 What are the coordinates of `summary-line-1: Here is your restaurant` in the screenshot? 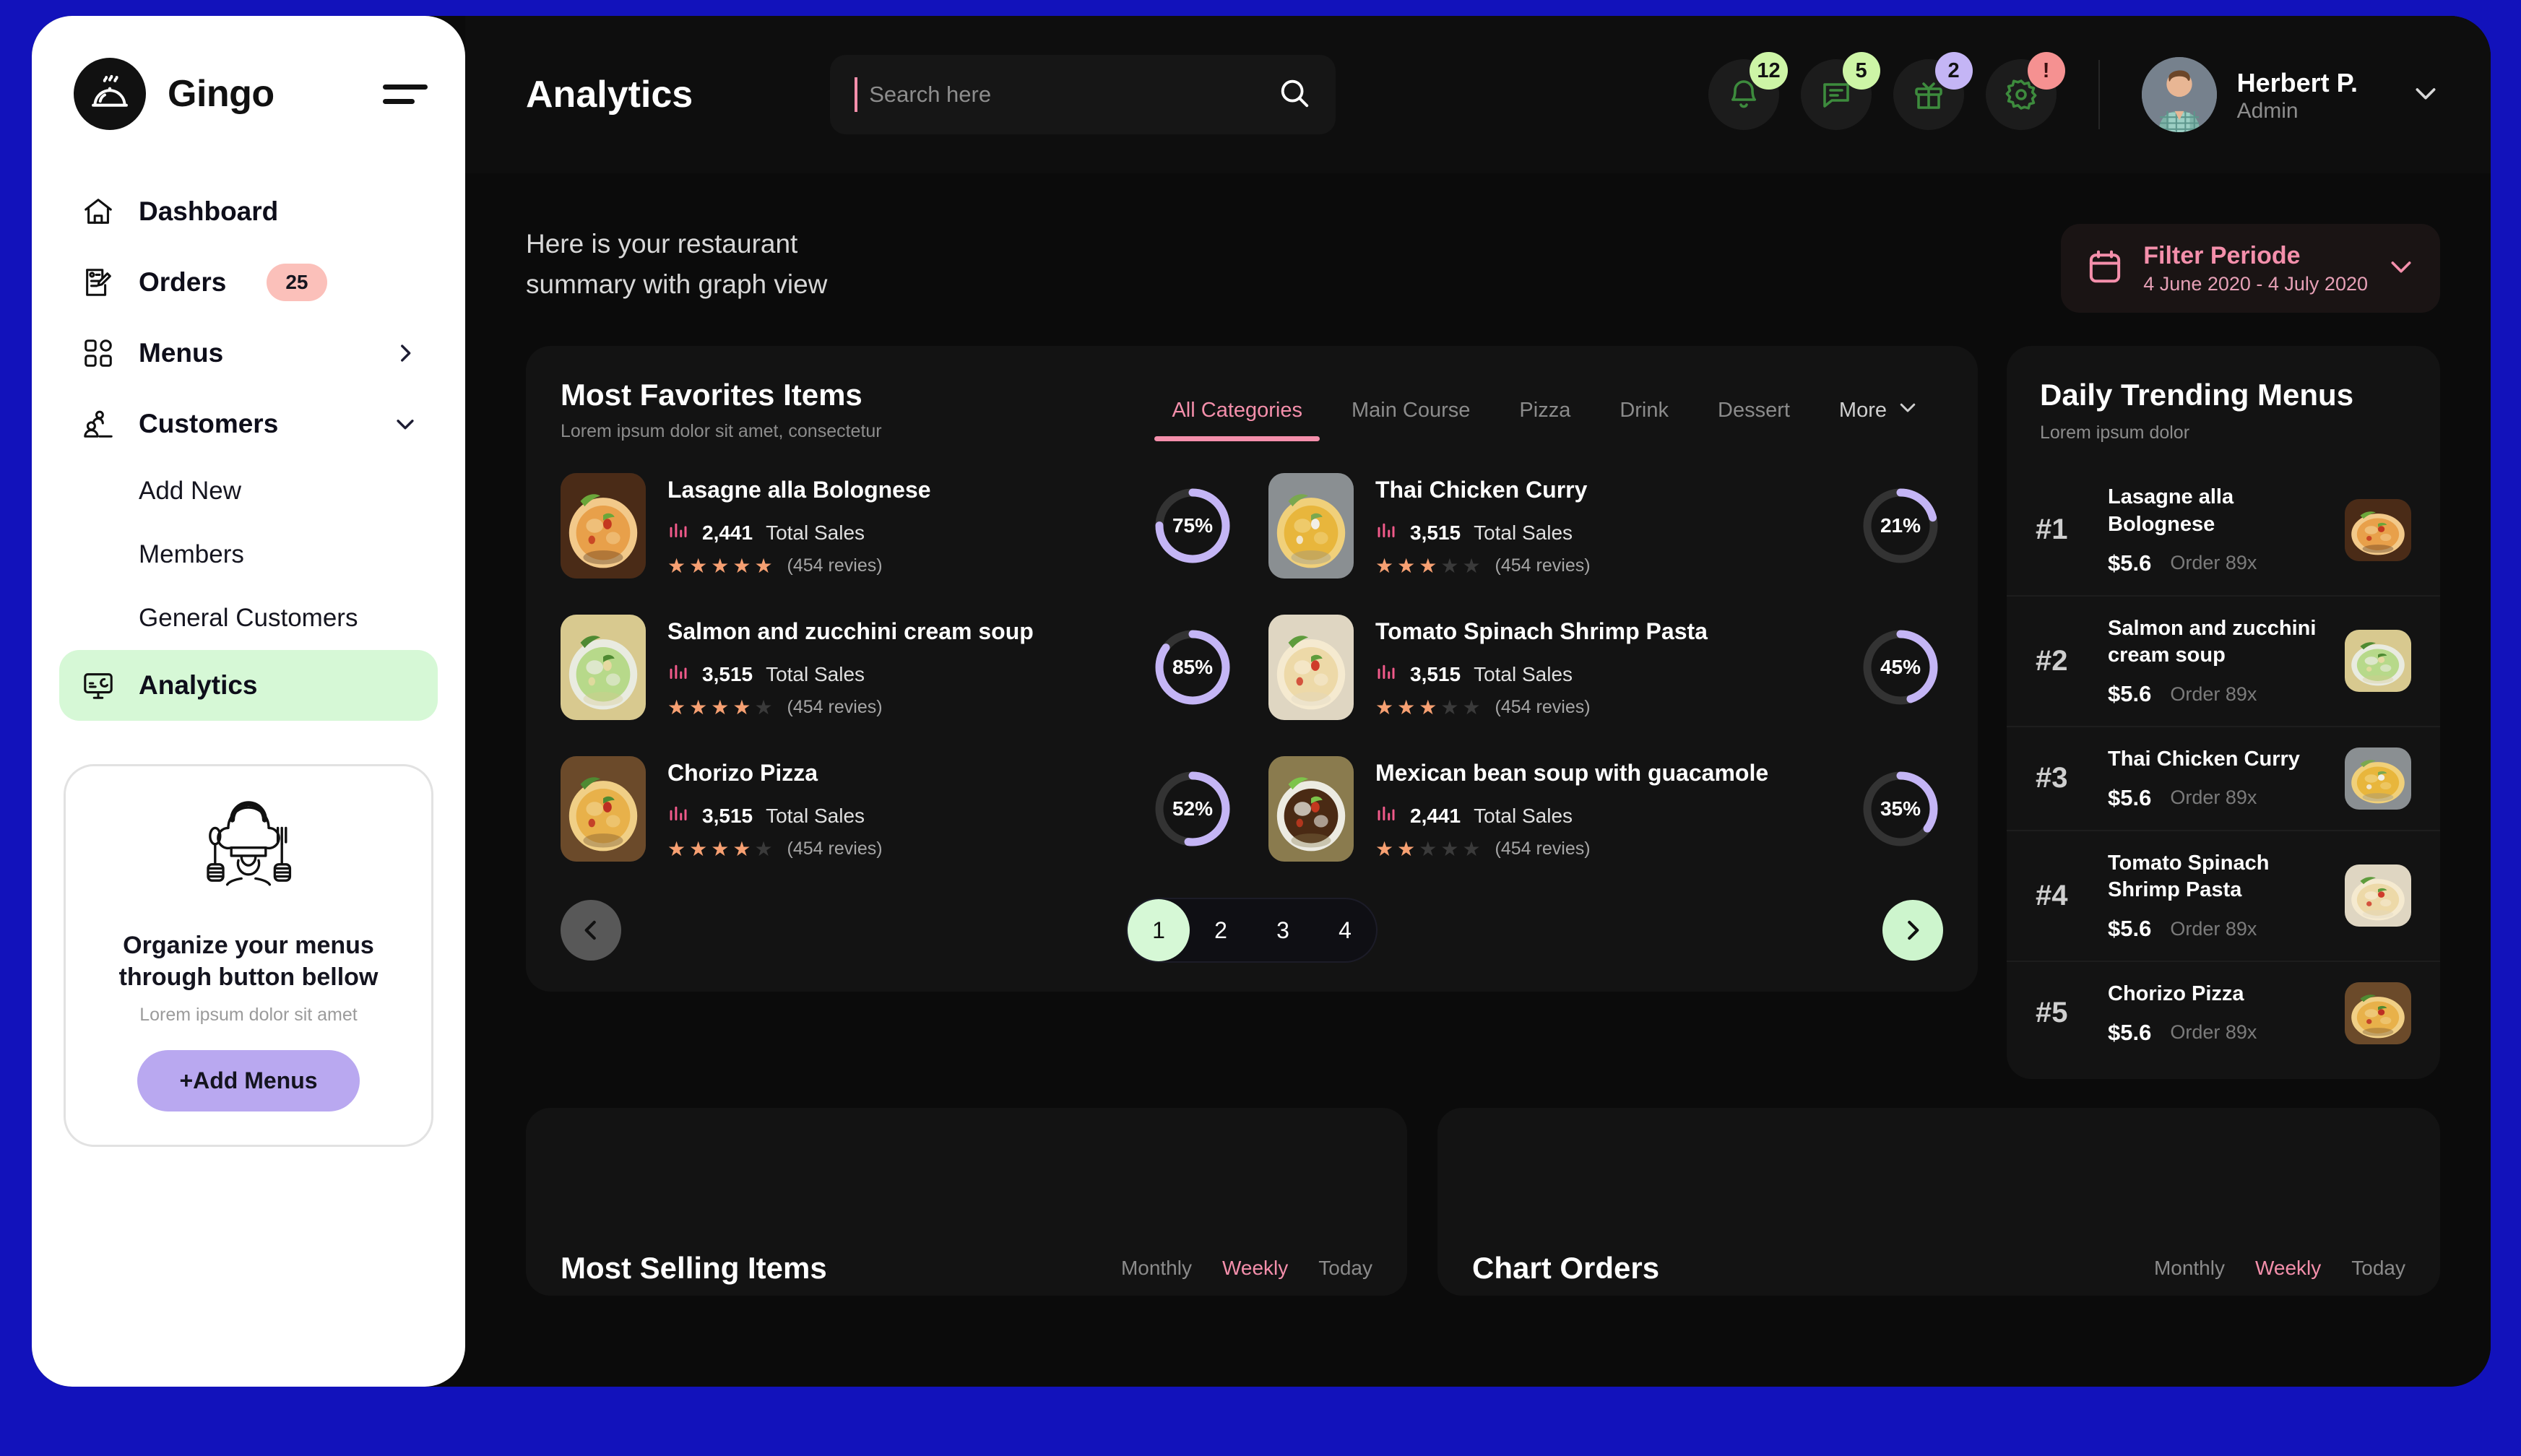 It's located at (662, 244).